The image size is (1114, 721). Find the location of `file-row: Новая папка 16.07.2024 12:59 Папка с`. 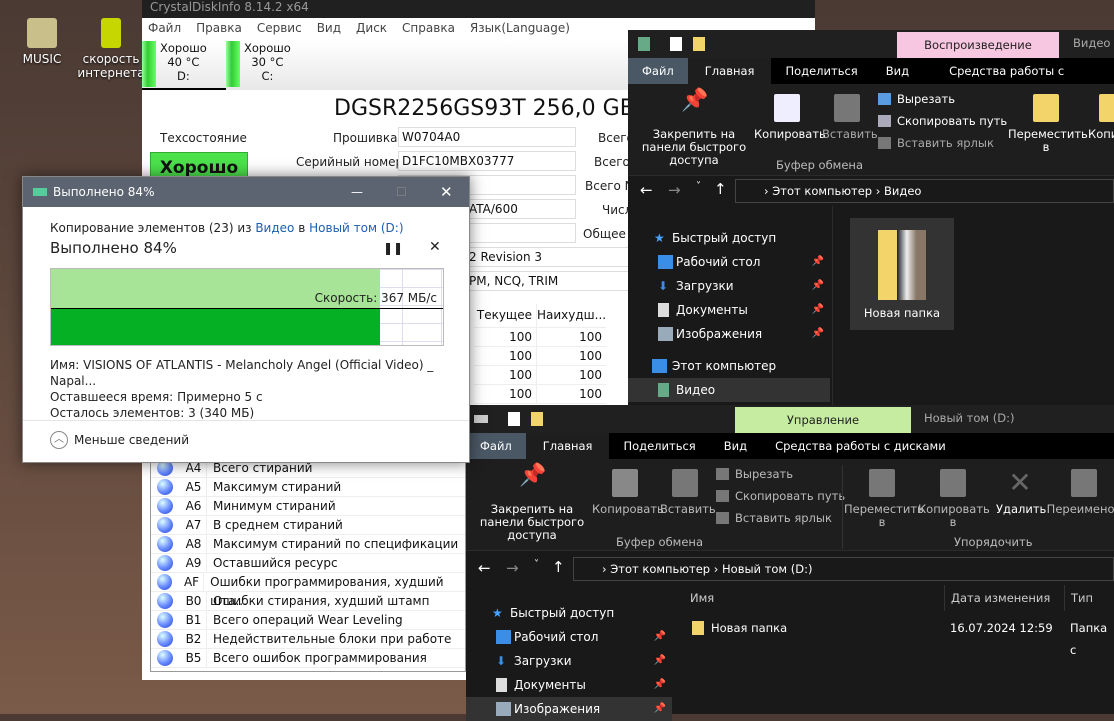

file-row: Новая папка 16.07.2024 12:59 Папка с is located at coordinates (897, 637).